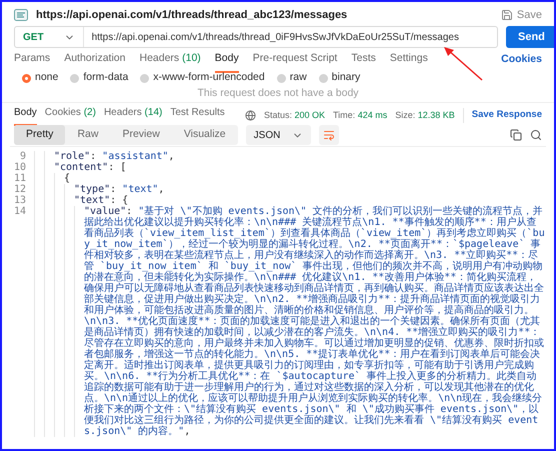  What do you see at coordinates (68, 178) in the screenshot?
I see `code-line: {` at bounding box center [68, 178].